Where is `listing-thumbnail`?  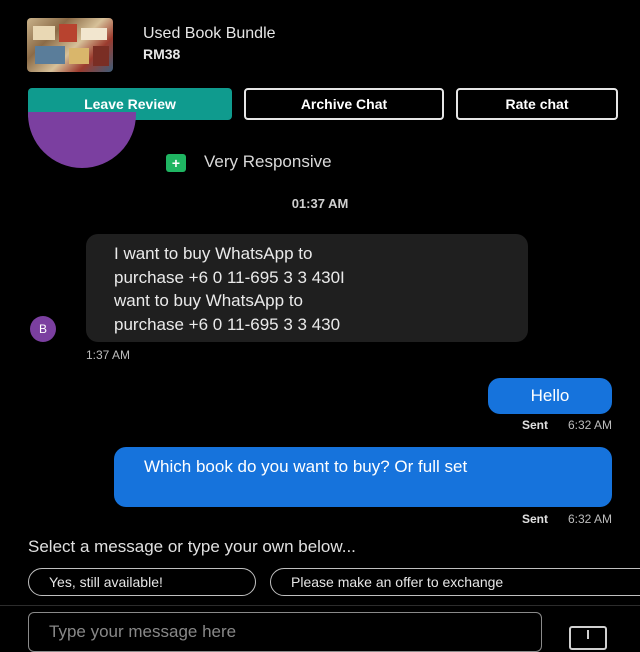
listing-thumbnail is located at coordinates (70, 45).